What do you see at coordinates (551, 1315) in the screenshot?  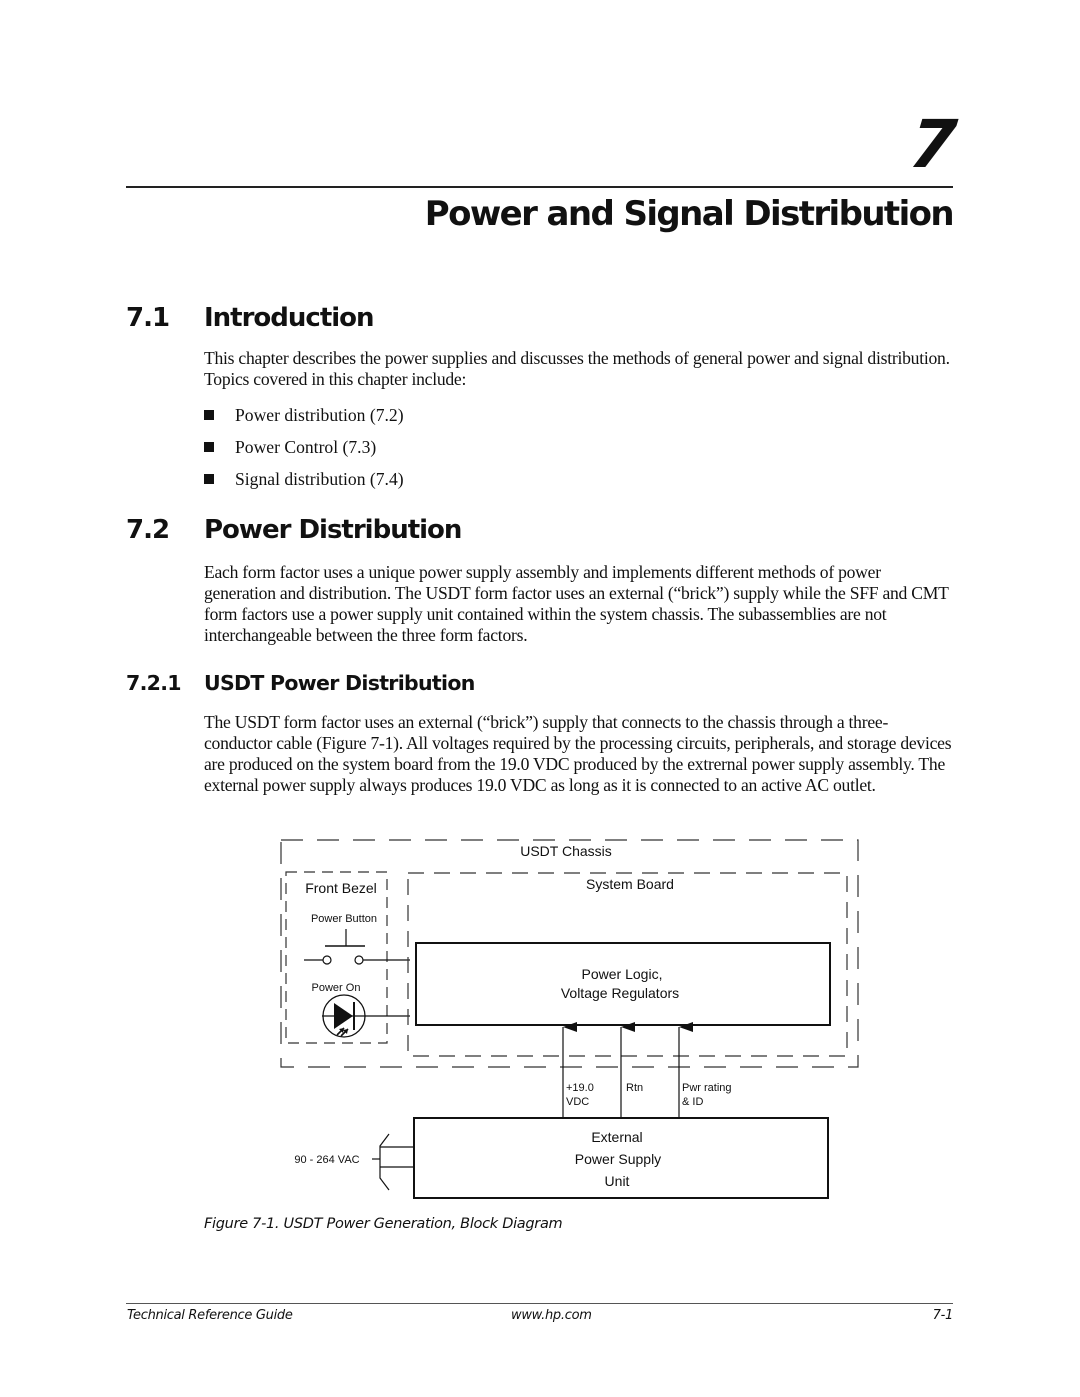 I see `footer-website: www.hp.com` at bounding box center [551, 1315].